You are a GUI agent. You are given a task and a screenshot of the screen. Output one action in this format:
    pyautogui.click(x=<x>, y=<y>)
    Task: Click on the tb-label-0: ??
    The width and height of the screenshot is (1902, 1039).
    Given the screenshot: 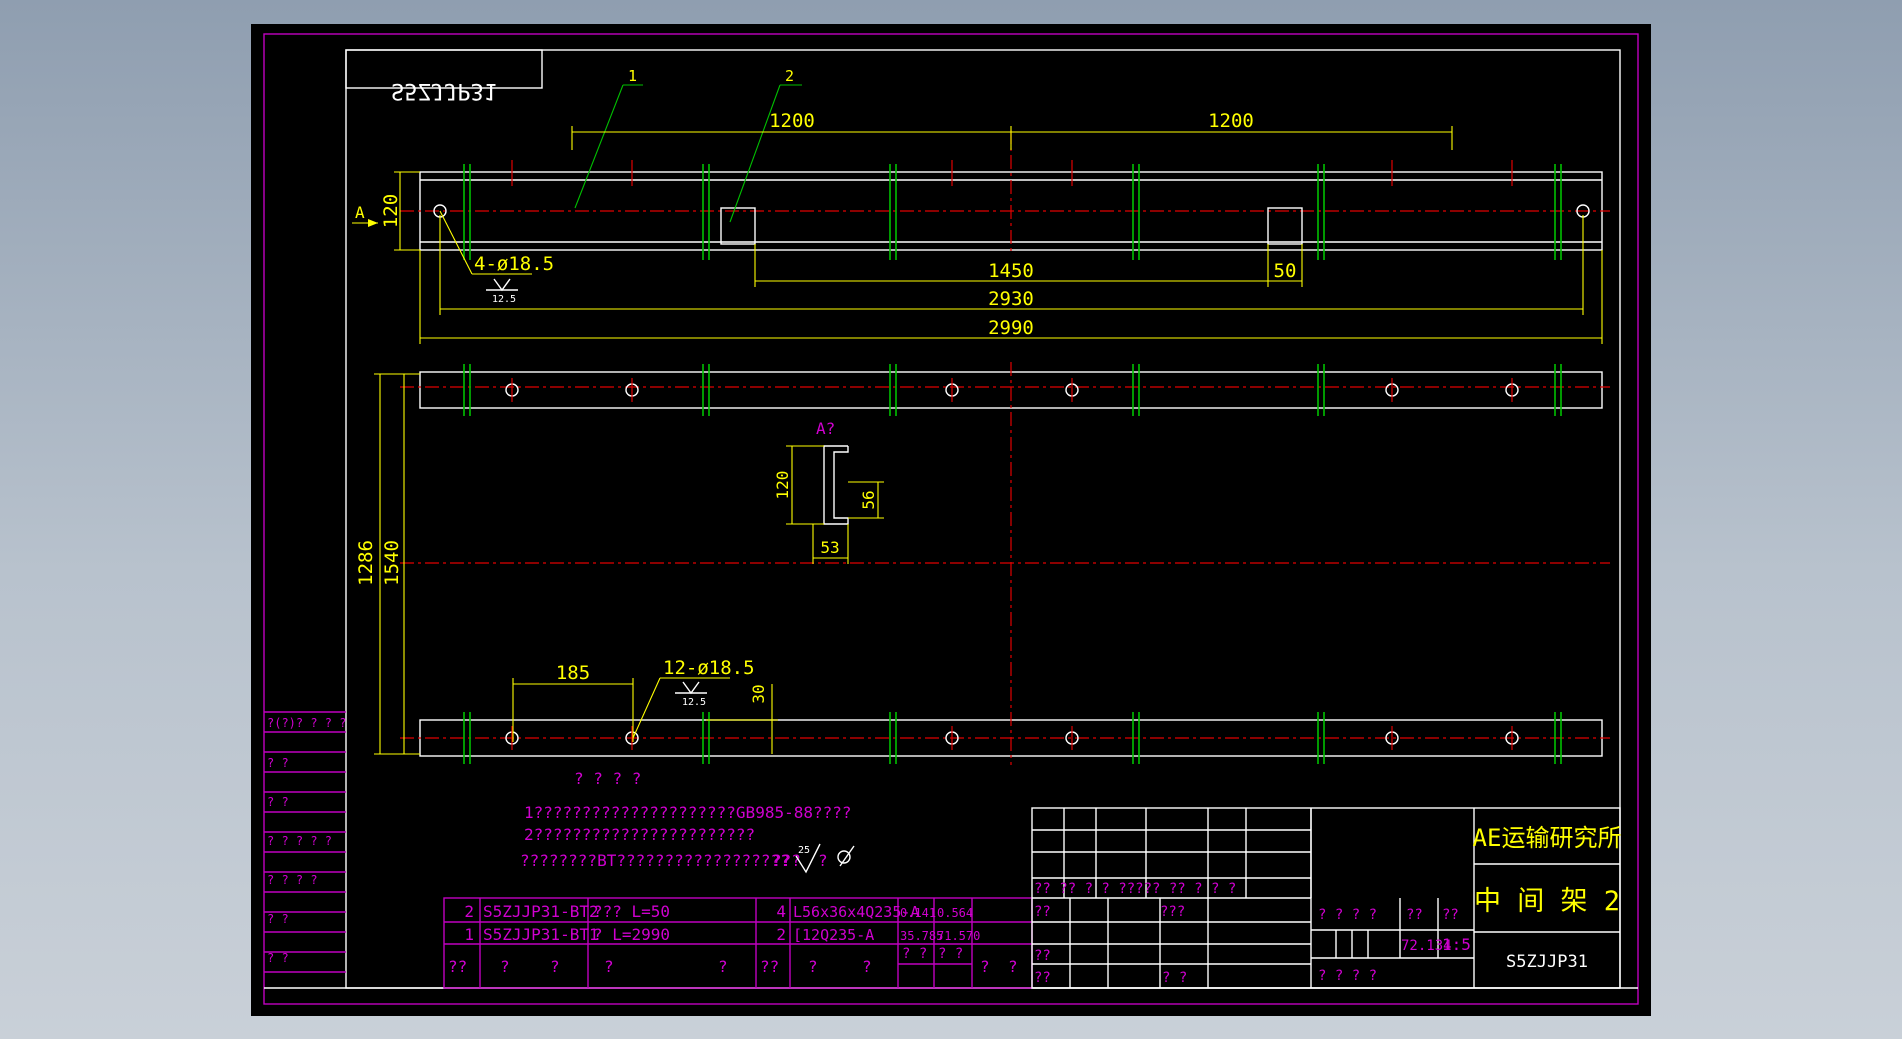 What is the action you would take?
    pyautogui.click(x=1042, y=912)
    